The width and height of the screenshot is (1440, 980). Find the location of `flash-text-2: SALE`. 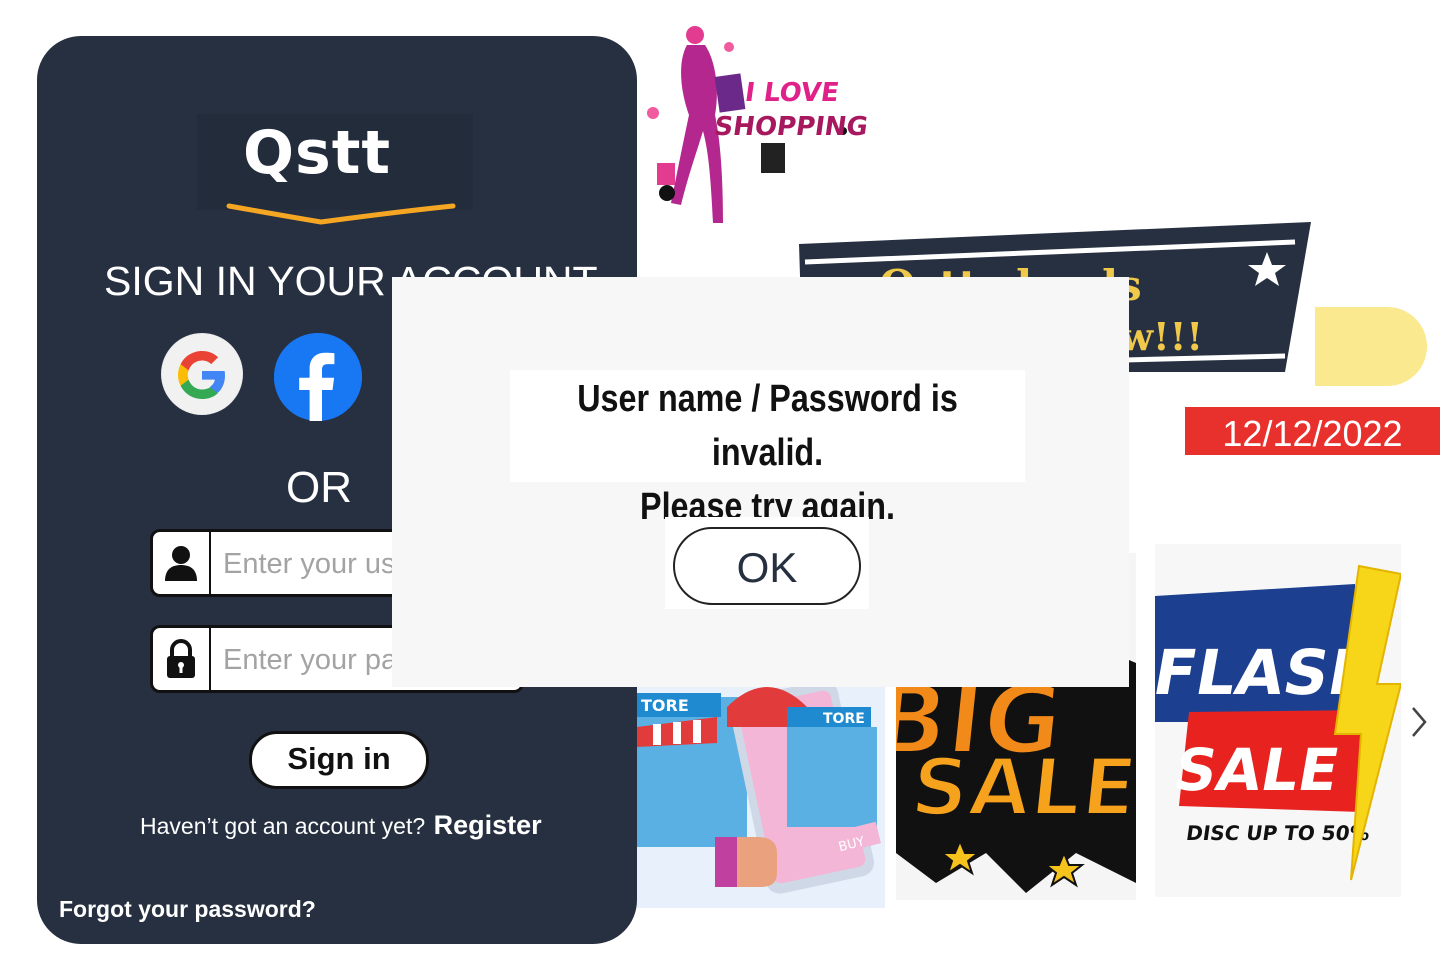

flash-text-2: SALE is located at coordinates (1256, 769).